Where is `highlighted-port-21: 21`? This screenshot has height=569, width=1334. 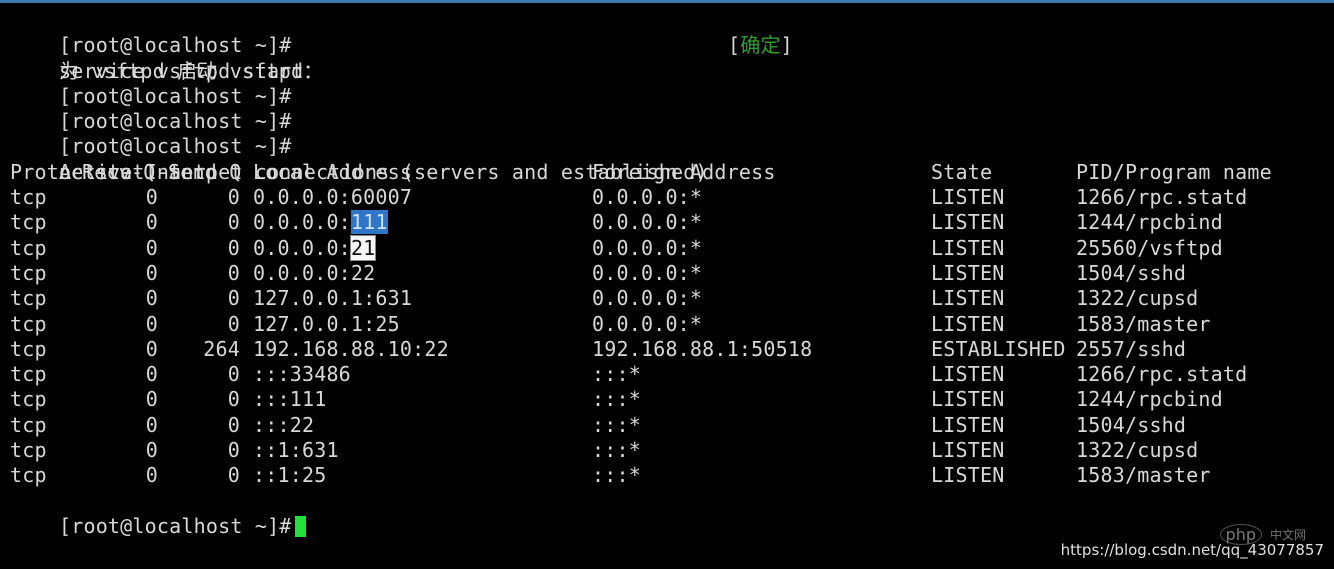 highlighted-port-21: 21 is located at coordinates (363, 247).